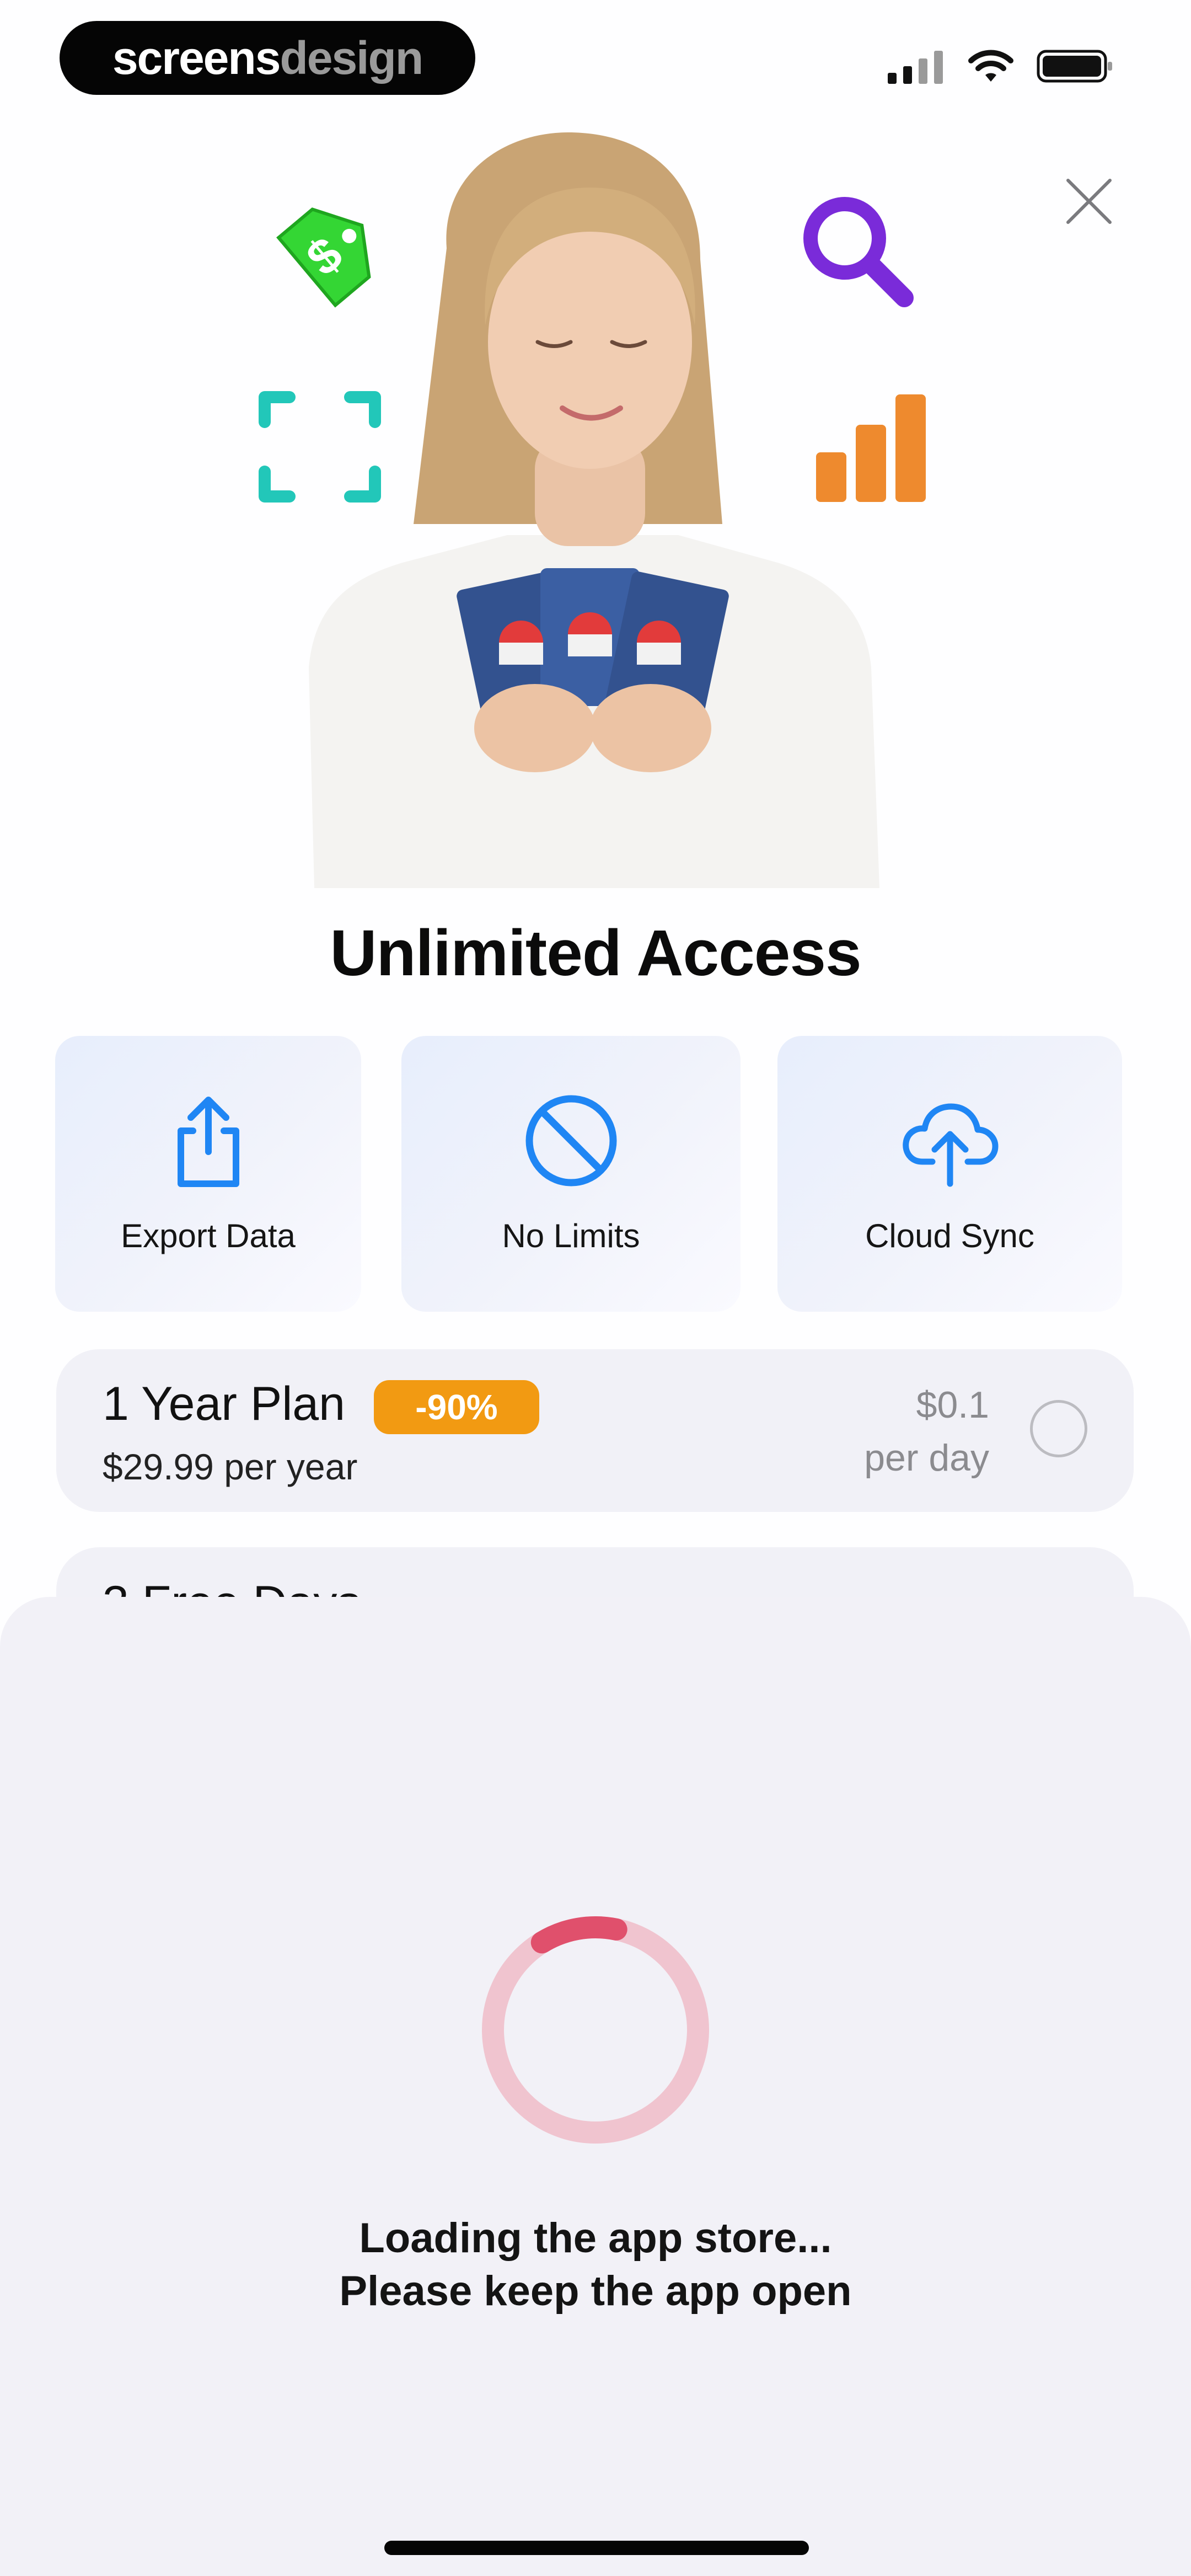 The width and height of the screenshot is (1191, 2576). I want to click on feature-label: Export Data, so click(208, 1235).